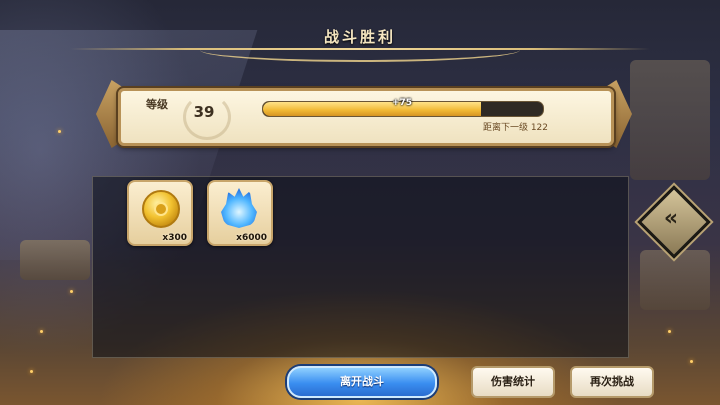 Image resolution: width=720 pixels, height=405 pixels. Describe the element at coordinates (515, 128) in the screenshot. I see `next-level-text: 距离下一级 122` at that location.